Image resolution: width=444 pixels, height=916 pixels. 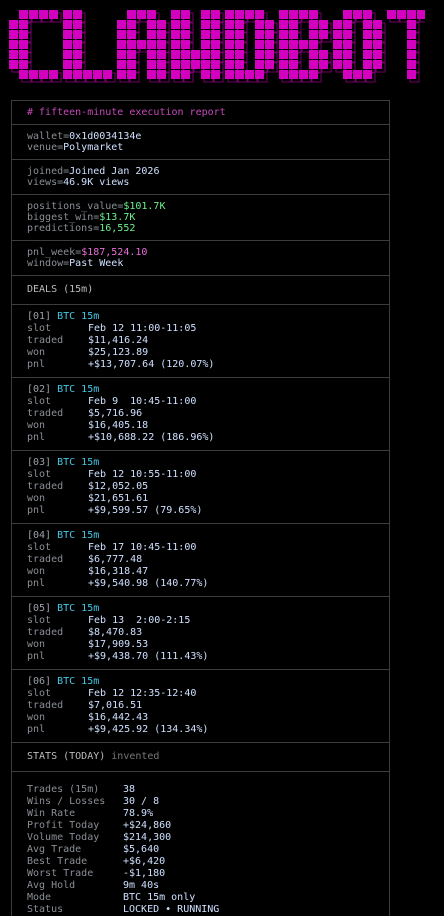 I want to click on deal-index: [04], so click(x=39, y=535).